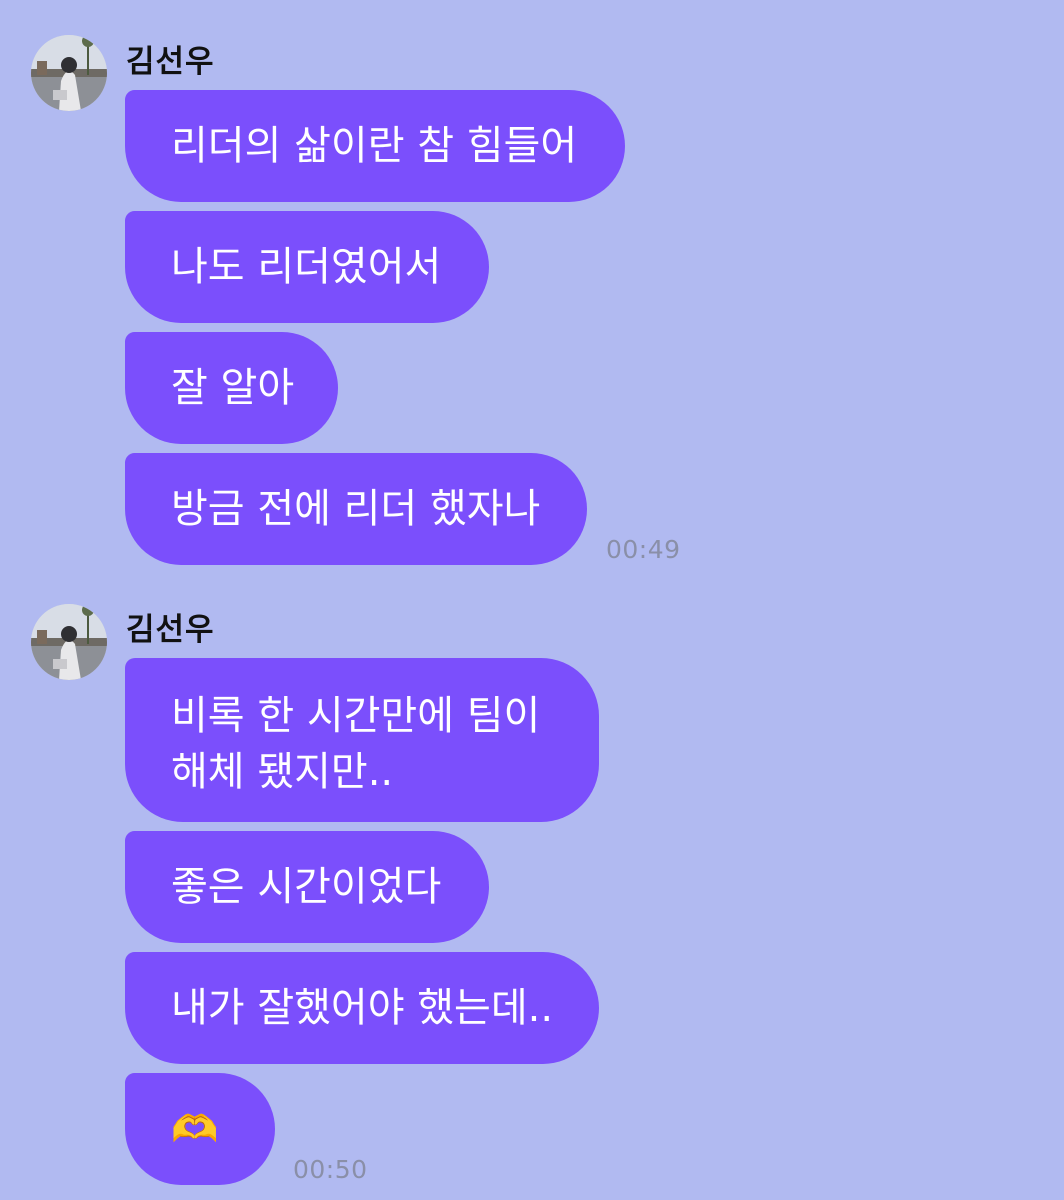 This screenshot has height=1200, width=1064. Describe the element at coordinates (170, 630) in the screenshot. I see `sender-name: 김선우` at that location.